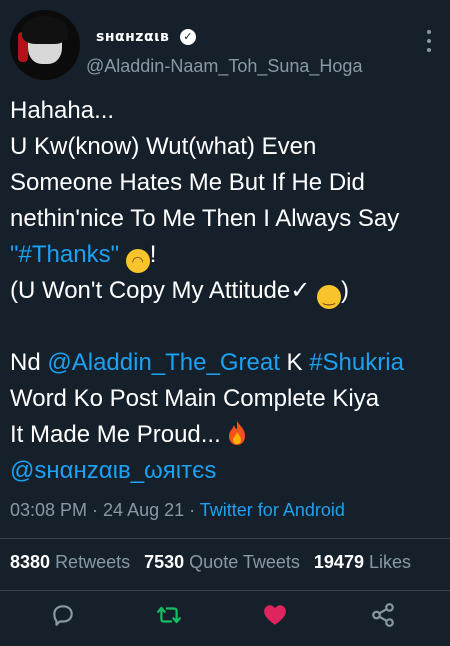 This screenshot has width=450, height=646. Describe the element at coordinates (383, 615) in the screenshot. I see `share-icon` at that location.